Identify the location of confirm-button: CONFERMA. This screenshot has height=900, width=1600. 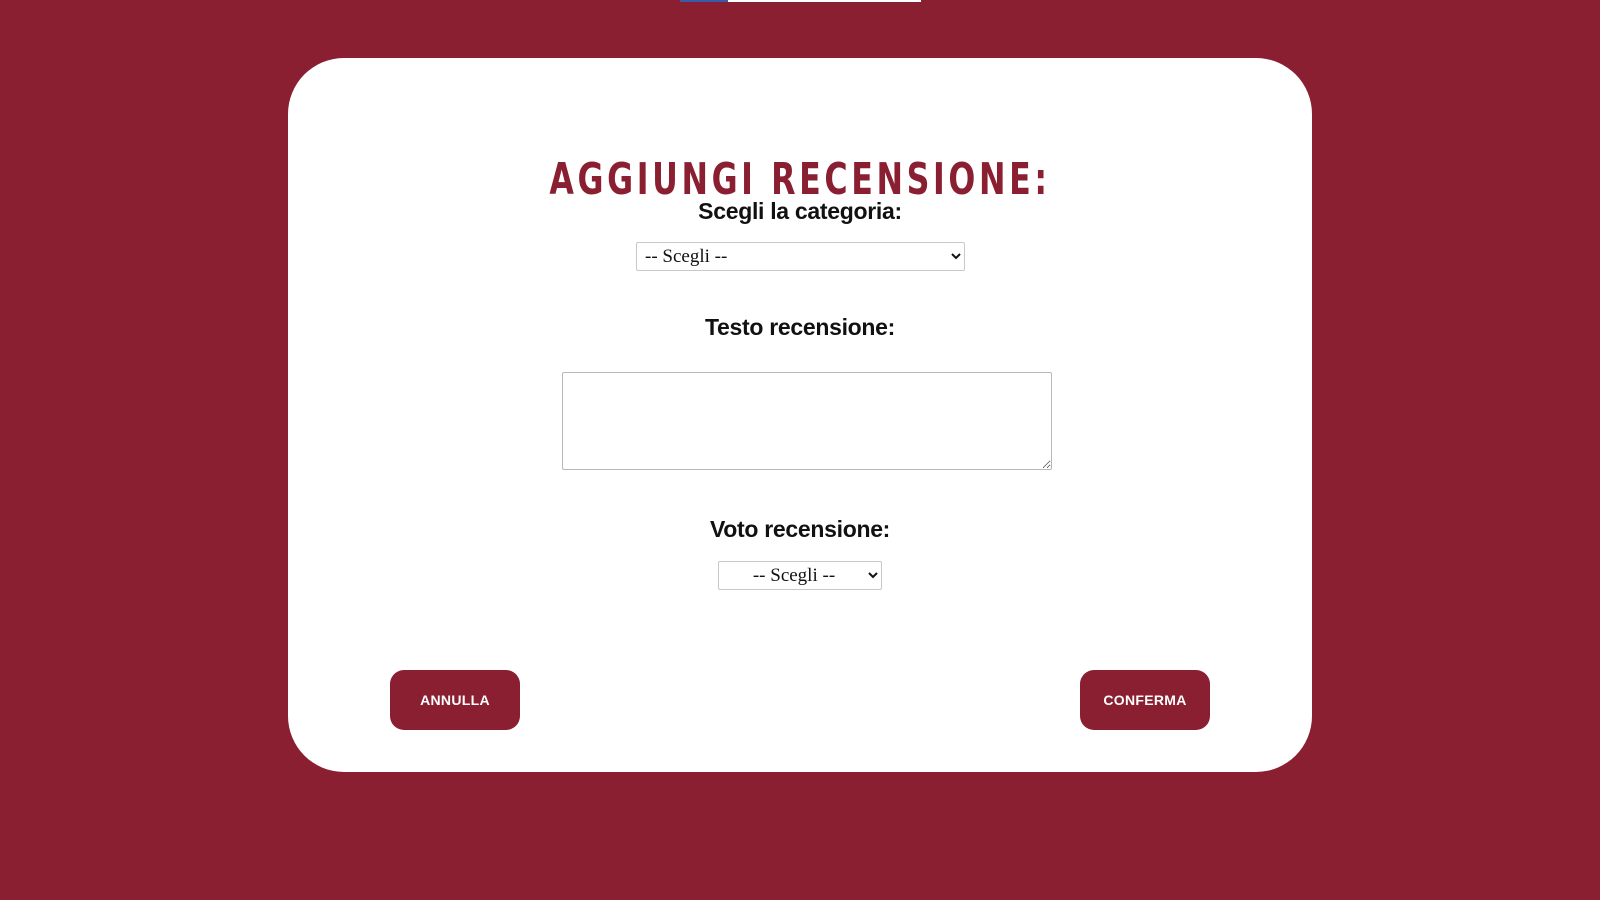
(1145, 700).